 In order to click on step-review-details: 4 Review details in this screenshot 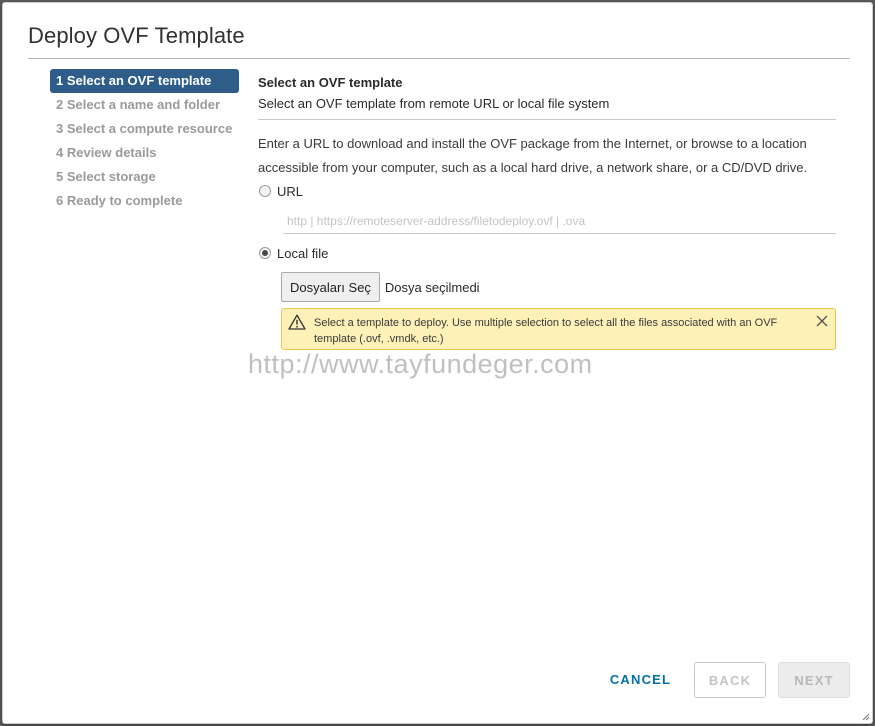, I will do `click(144, 153)`.